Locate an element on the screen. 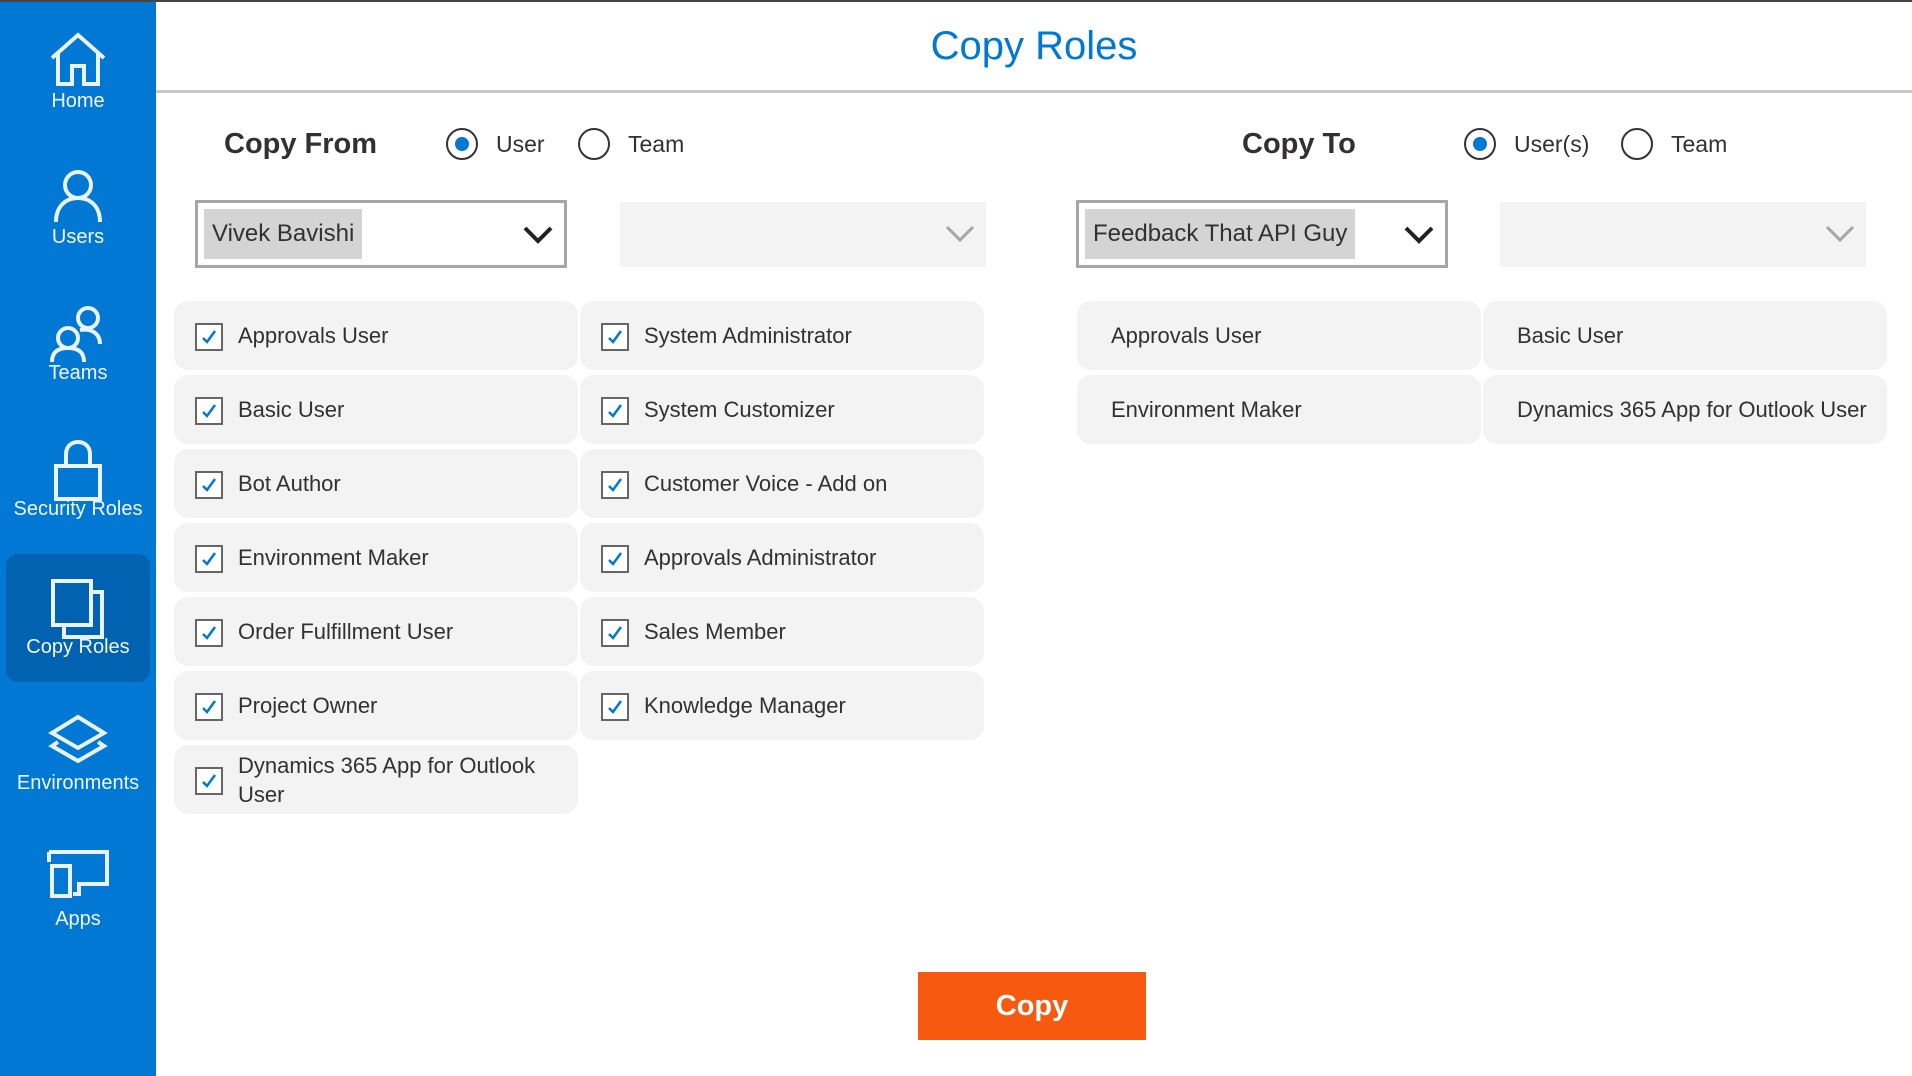  copy-to-team-dropdown is located at coordinates (1683, 234).